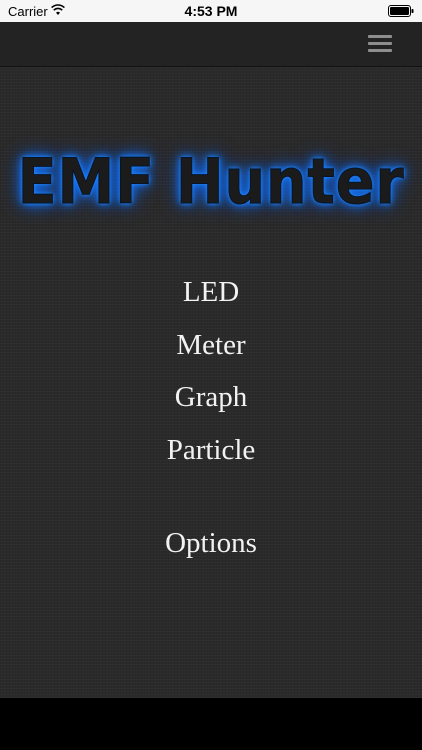 Image resolution: width=422 pixels, height=750 pixels. I want to click on status-bar: Carrier 4:53 PM, so click(211, 11).